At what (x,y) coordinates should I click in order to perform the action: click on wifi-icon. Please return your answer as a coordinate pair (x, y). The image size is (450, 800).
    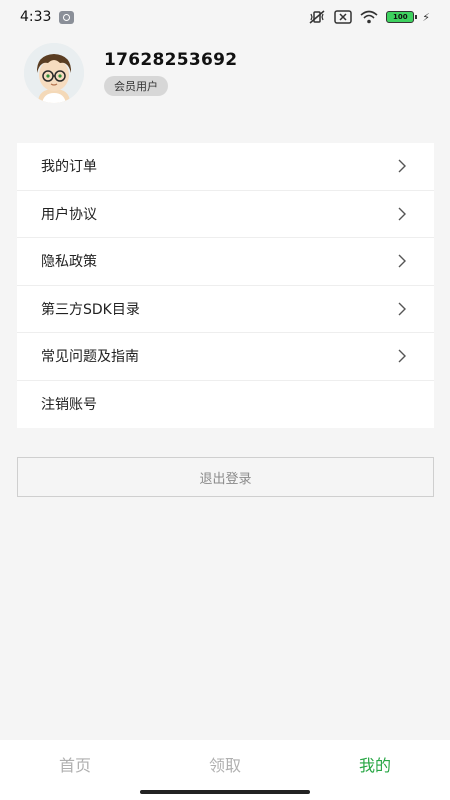
    Looking at the image, I should click on (369, 17).